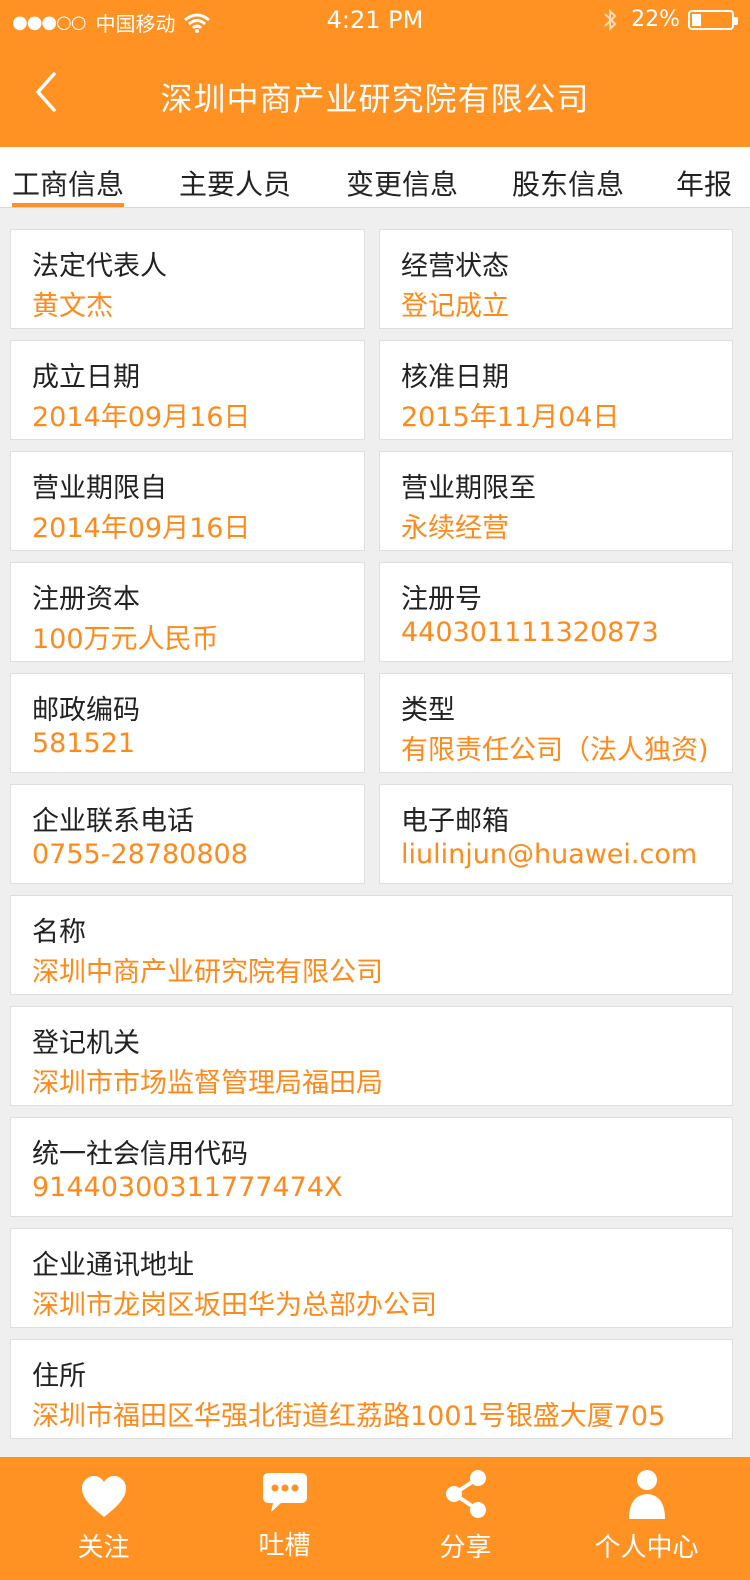 The width and height of the screenshot is (750, 1580). What do you see at coordinates (713, 19) in the screenshot?
I see `battery-icon` at bounding box center [713, 19].